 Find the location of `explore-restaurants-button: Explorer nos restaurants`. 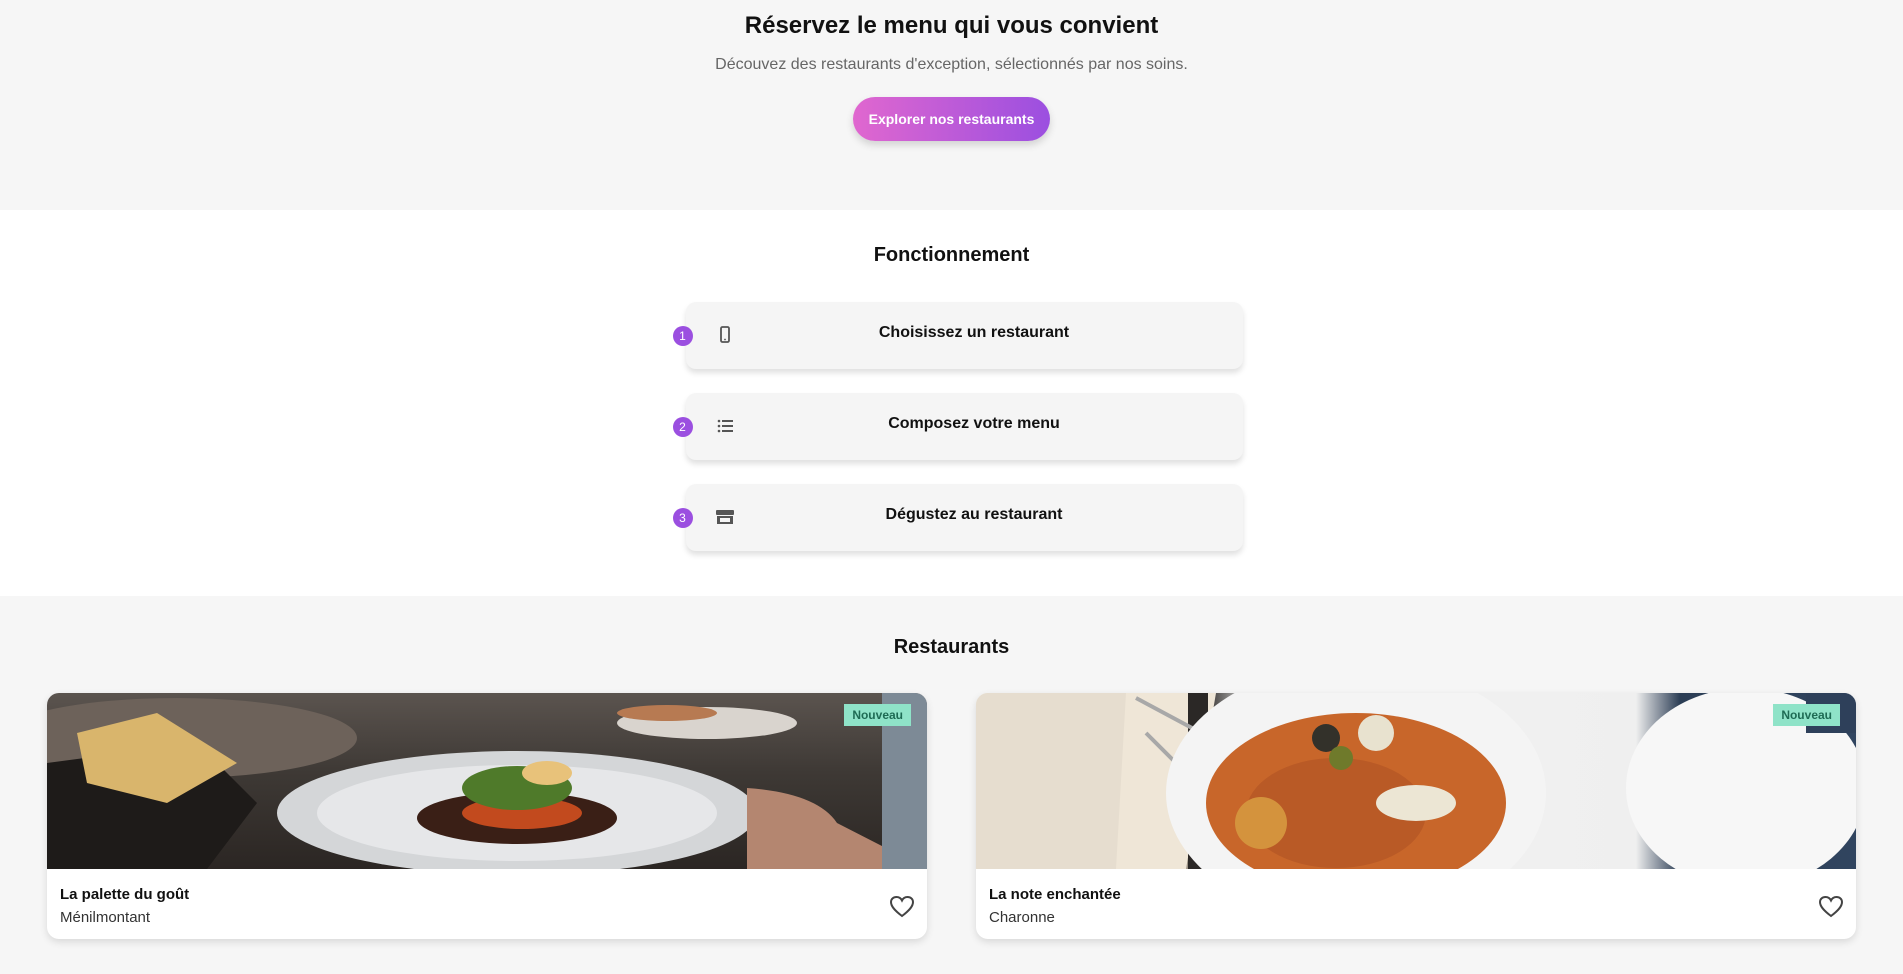

explore-restaurants-button: Explorer nos restaurants is located at coordinates (951, 119).